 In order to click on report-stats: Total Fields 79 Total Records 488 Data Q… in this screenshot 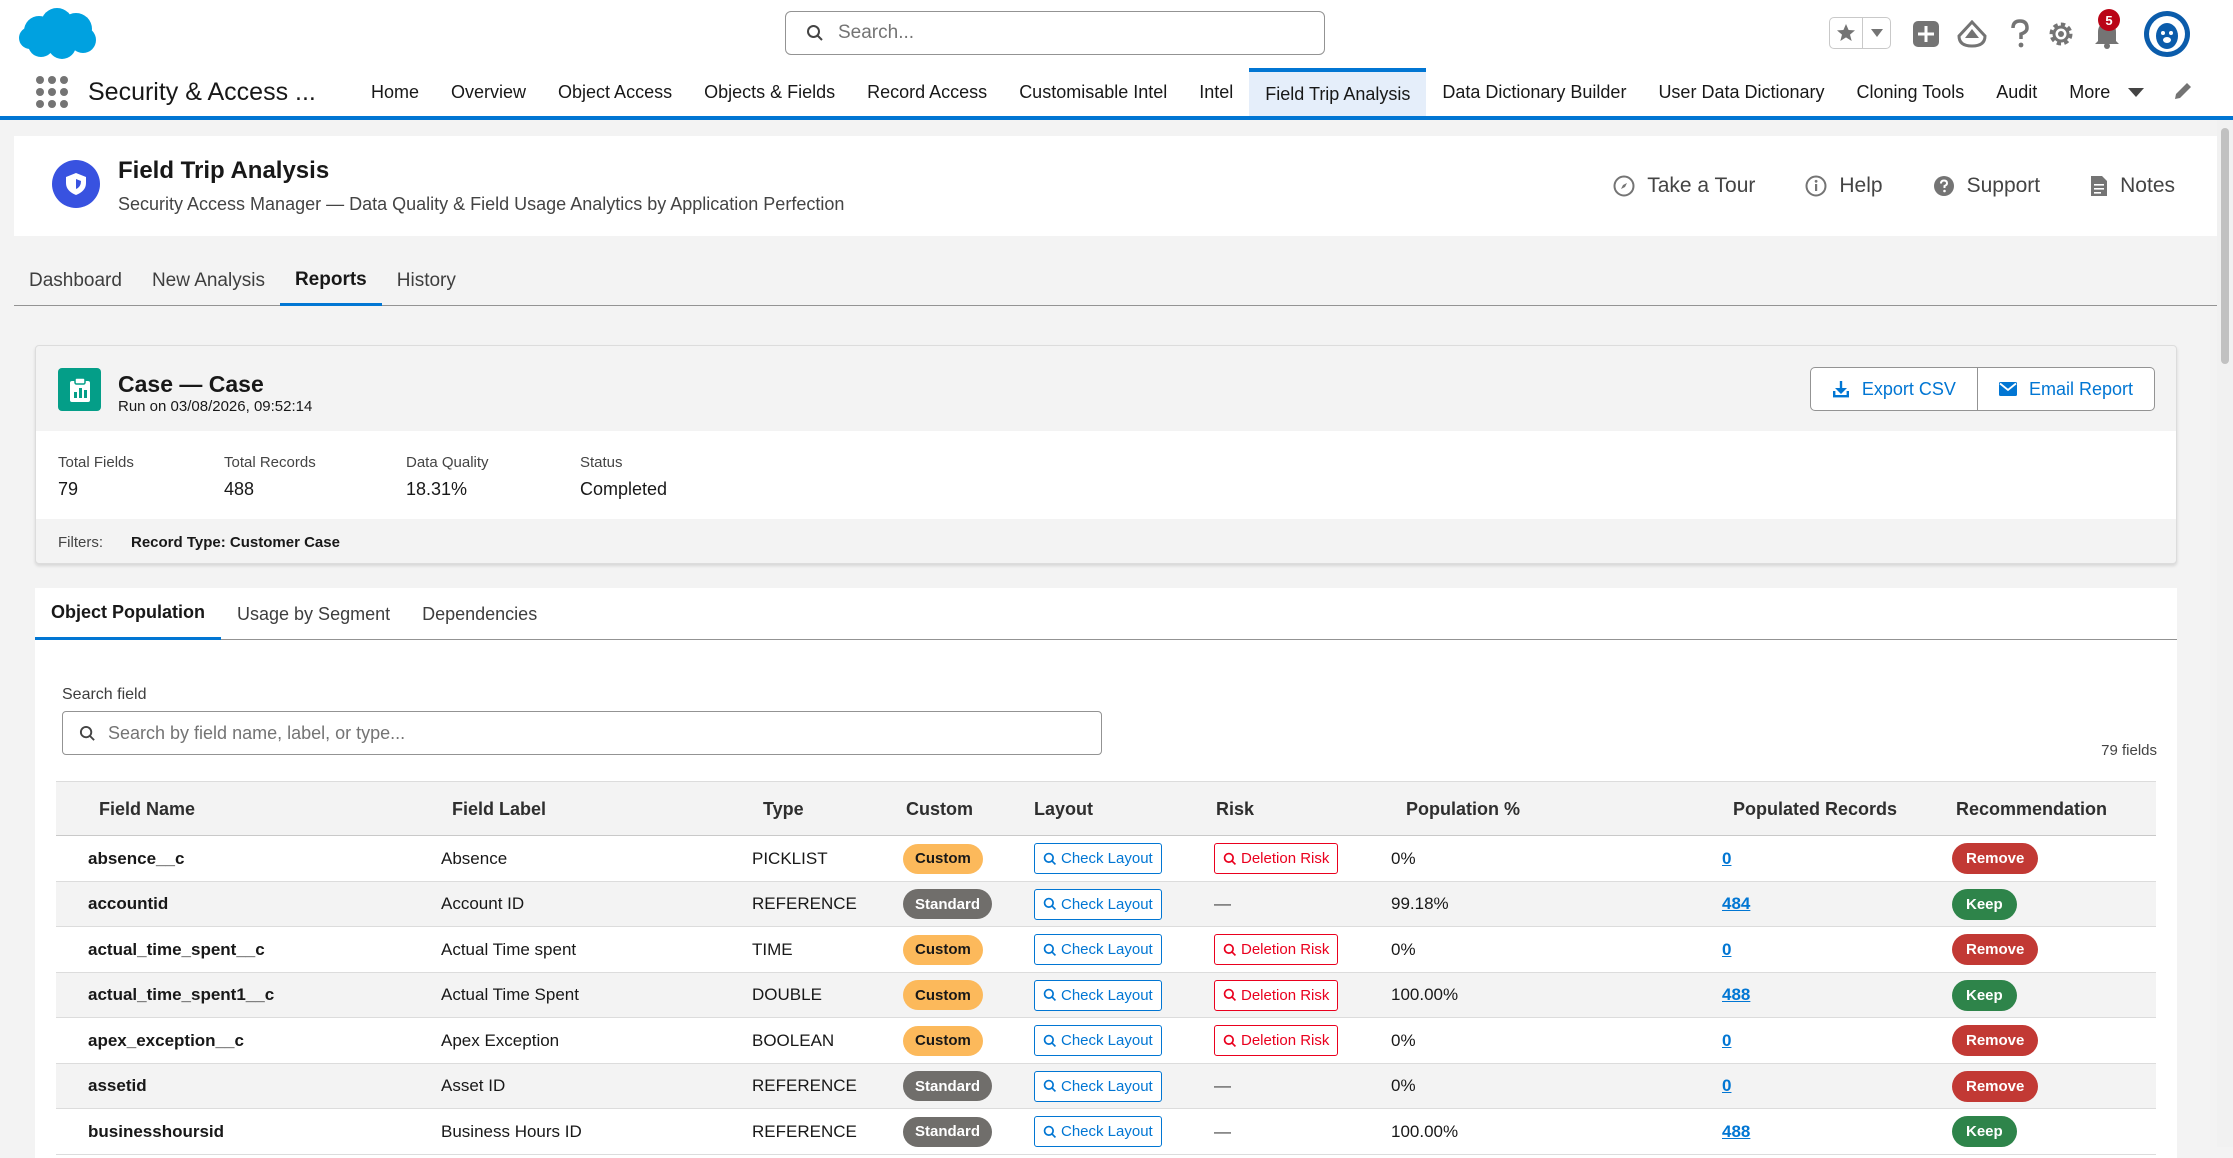, I will do `click(1106, 475)`.